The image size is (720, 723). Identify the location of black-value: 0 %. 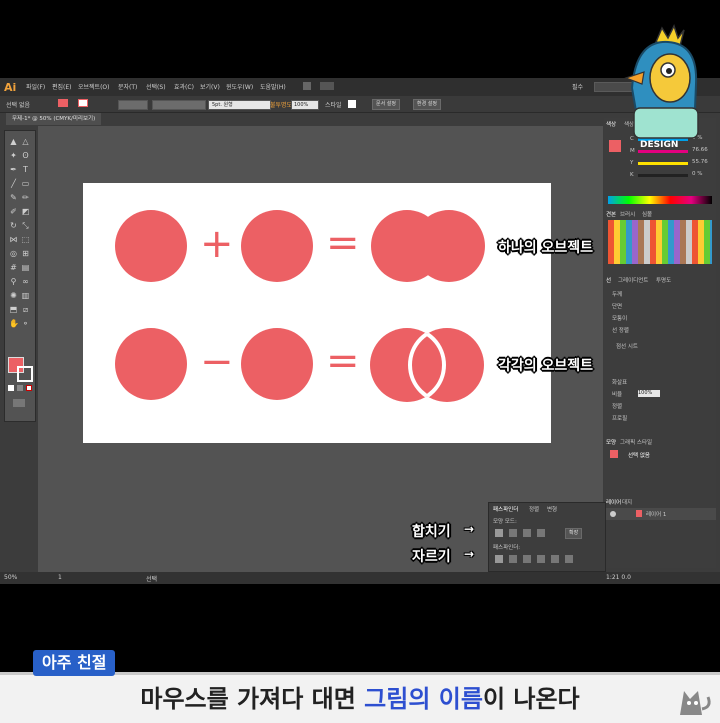
(697, 174).